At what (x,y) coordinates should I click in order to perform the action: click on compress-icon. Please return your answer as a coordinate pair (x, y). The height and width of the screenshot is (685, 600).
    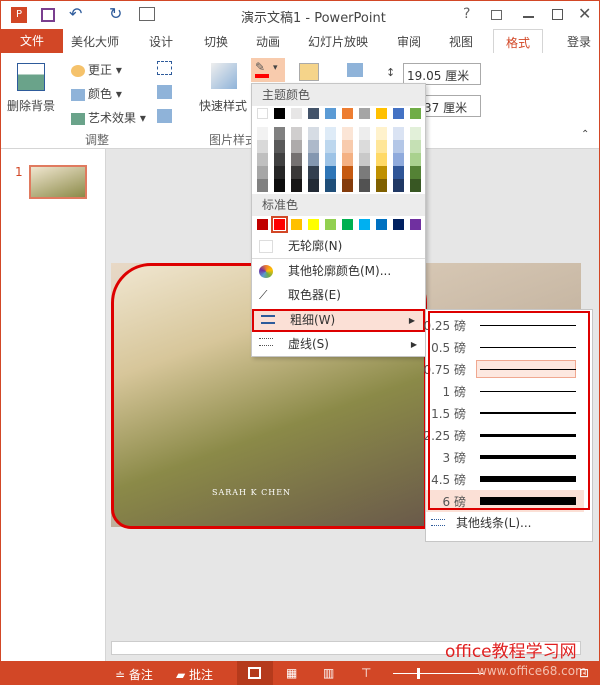
    Looking at the image, I should click on (164, 68).